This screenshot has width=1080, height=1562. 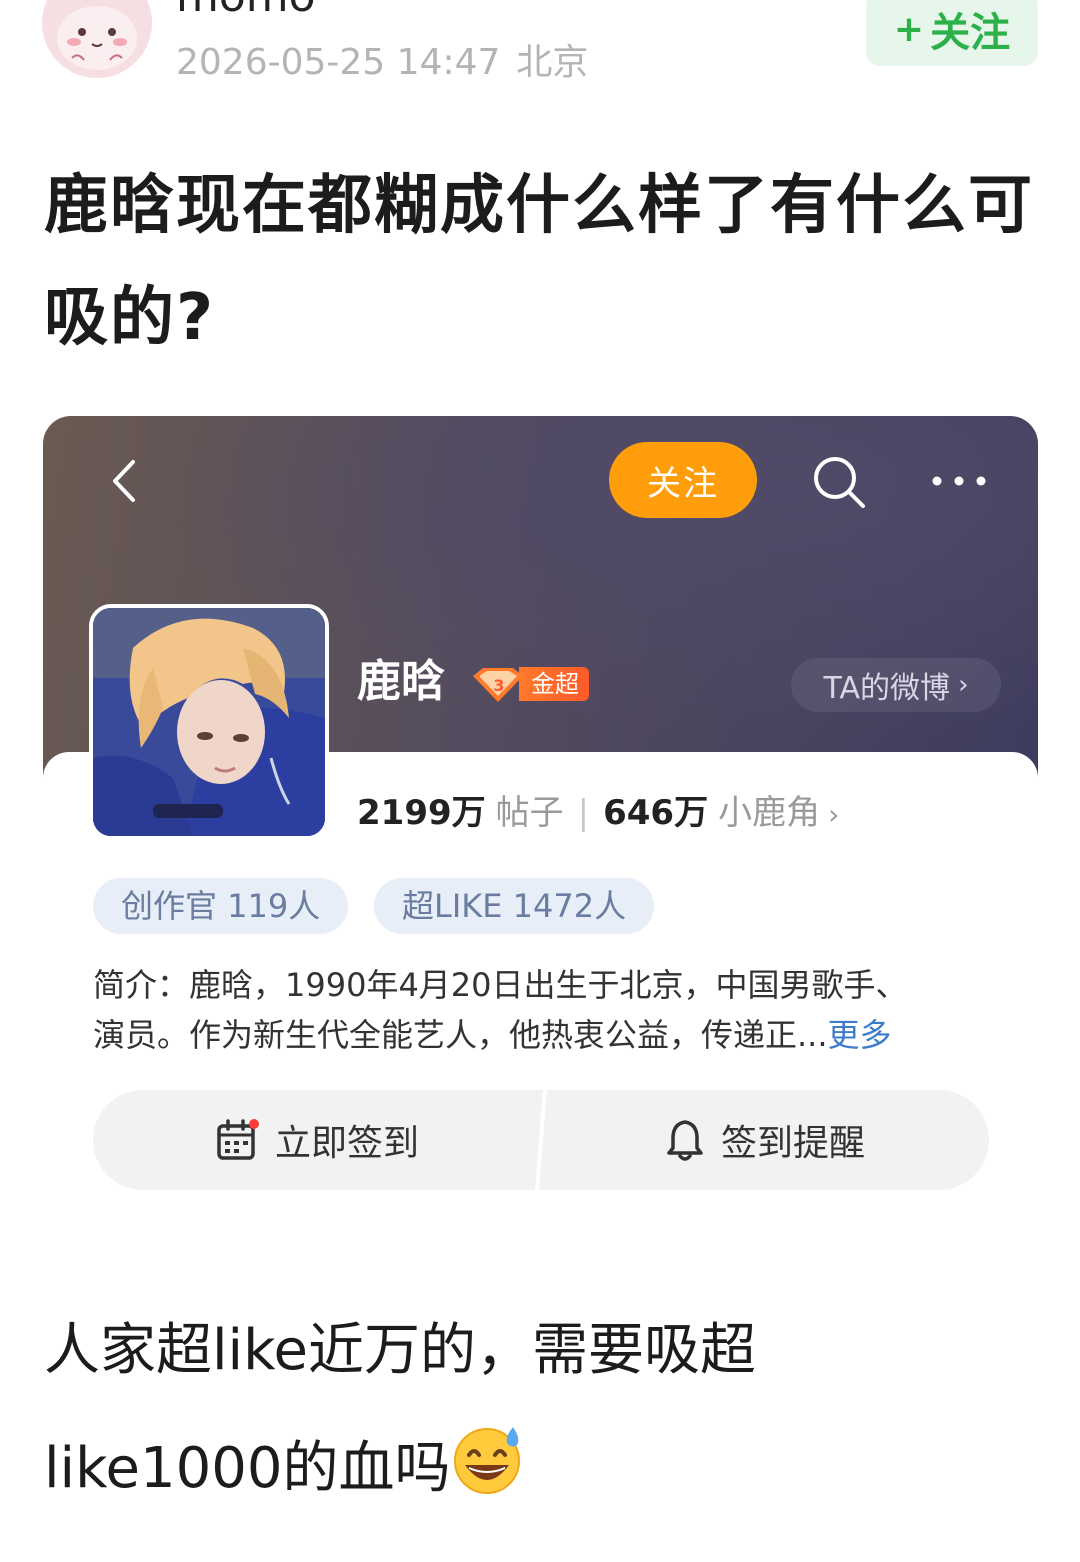 I want to click on checkin-label: 立即签到, so click(x=346, y=1143).